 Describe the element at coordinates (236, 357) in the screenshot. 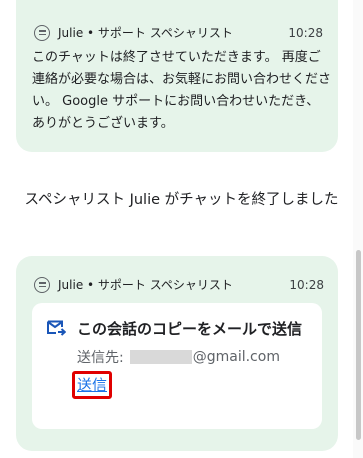

I see `recipient-domain: @gmail.com` at that location.